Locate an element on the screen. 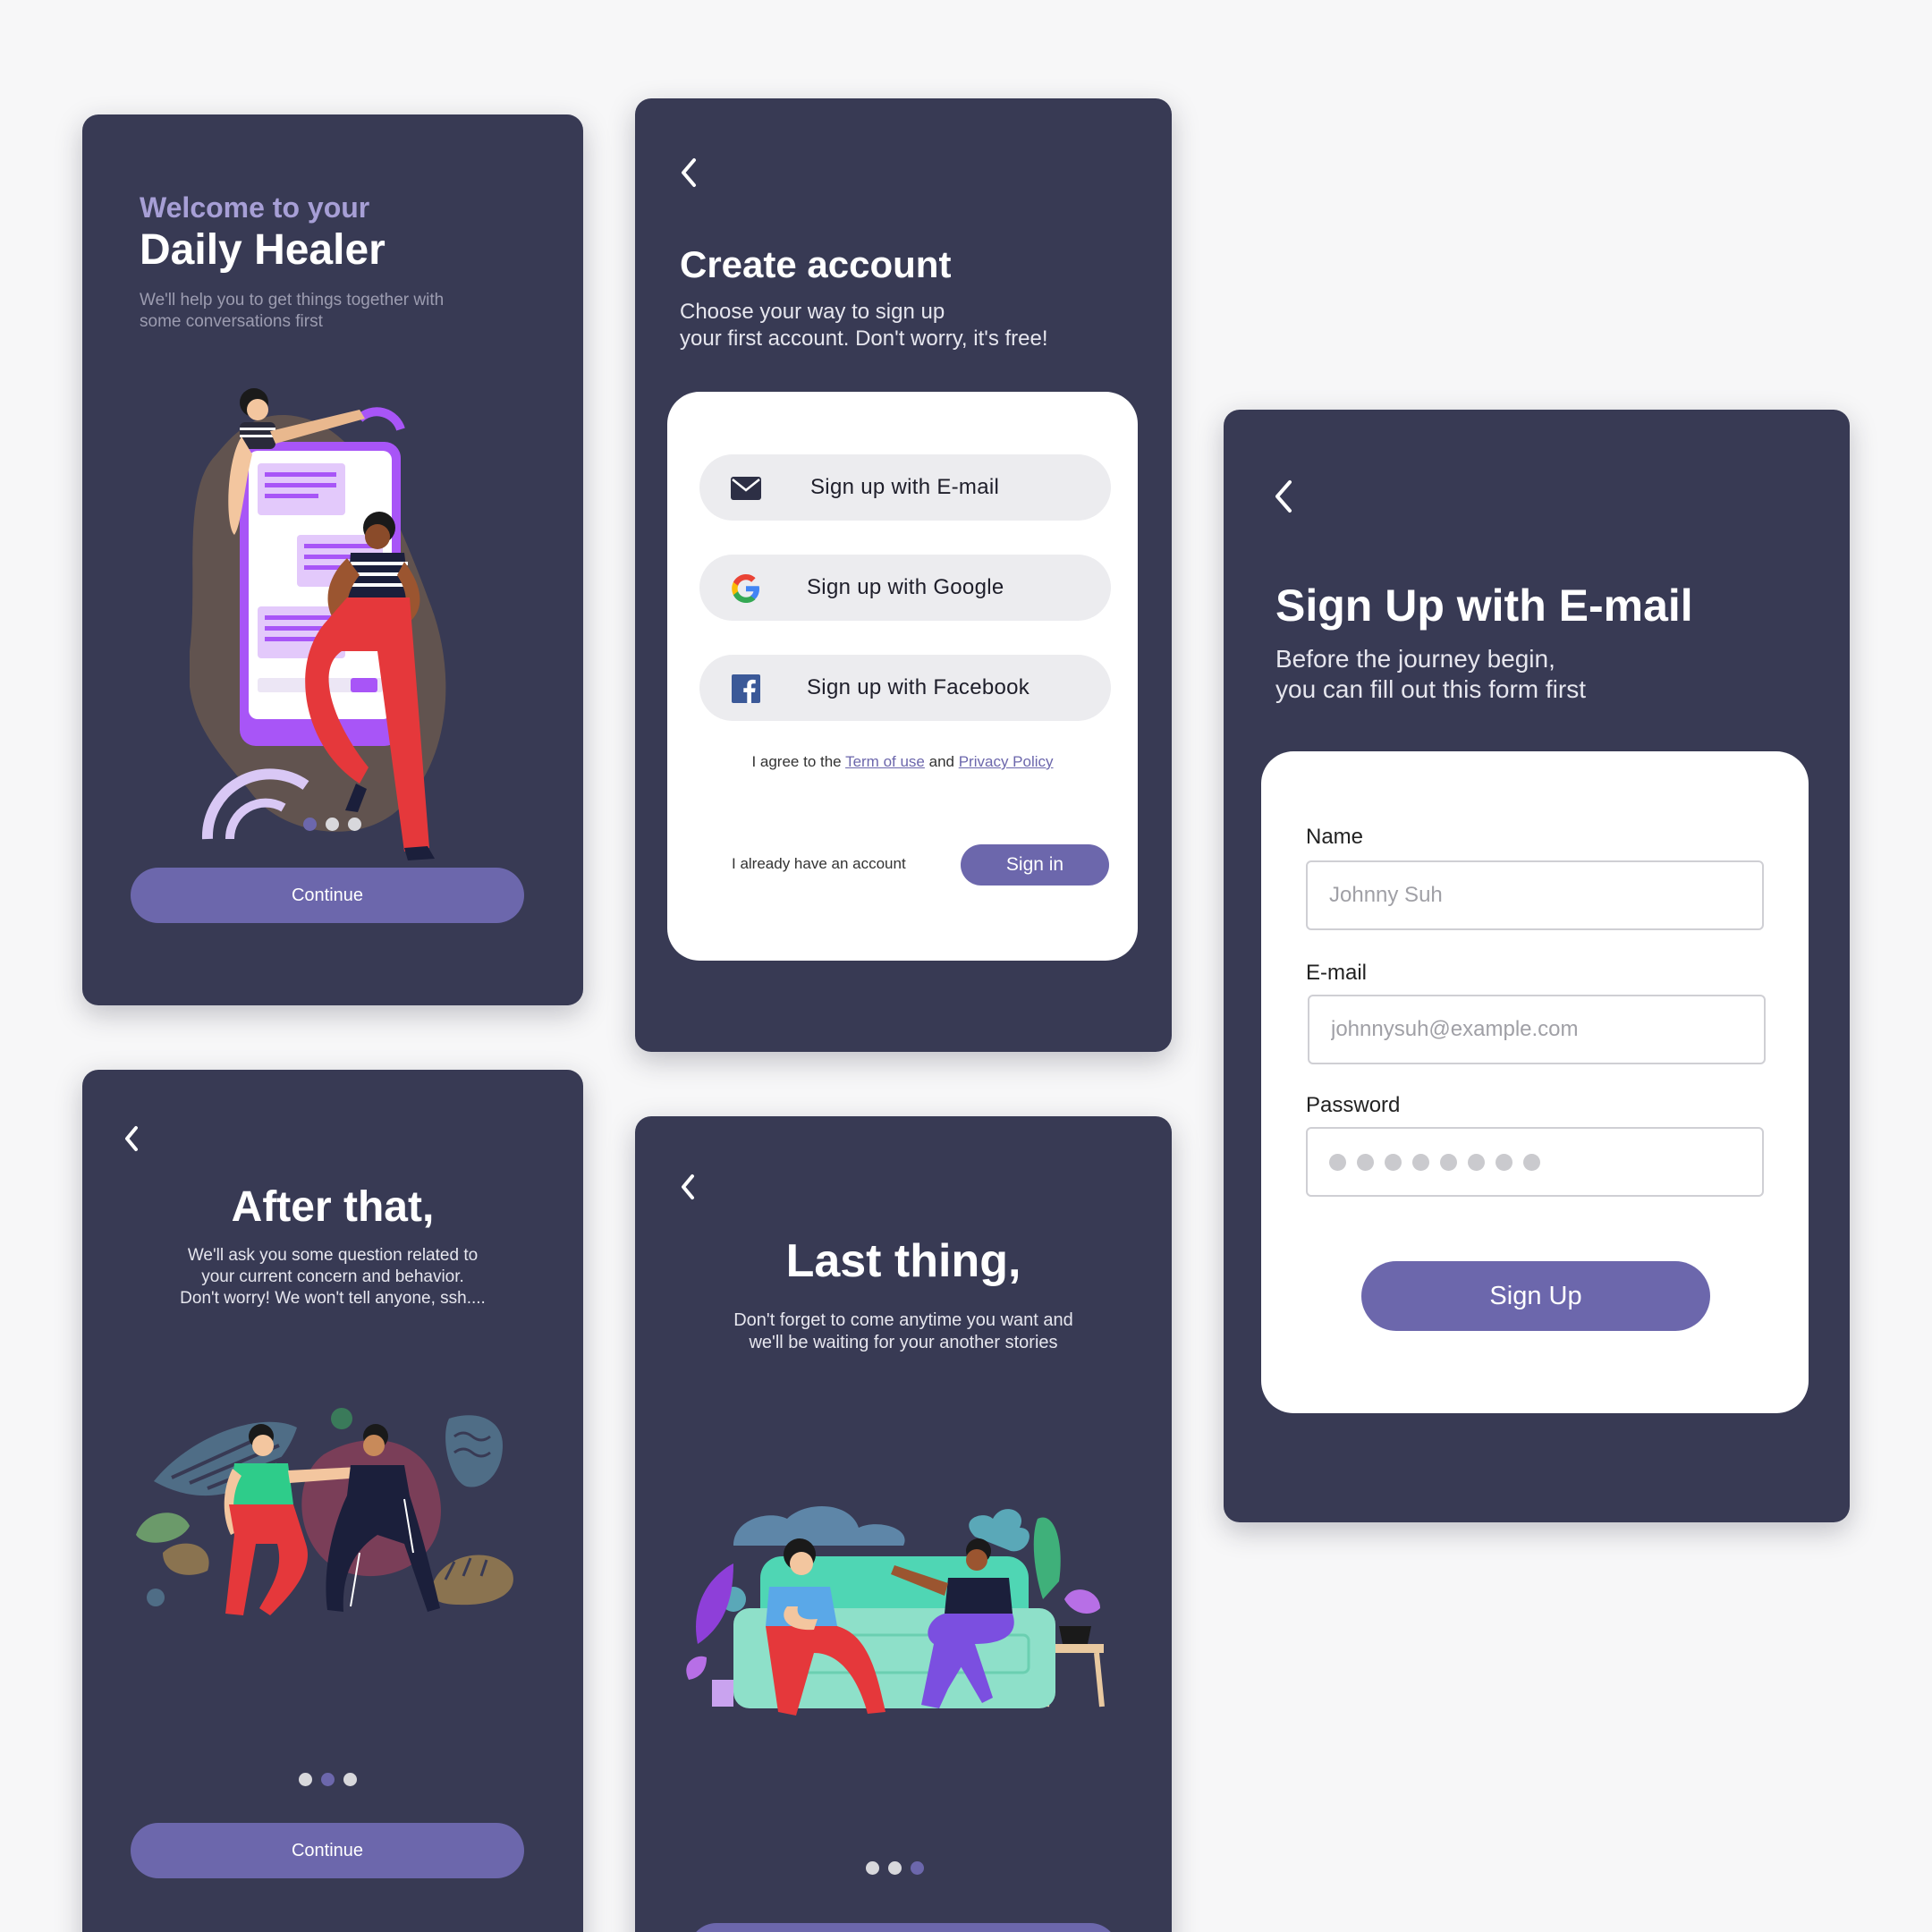 The height and width of the screenshot is (1932, 1932). create-account-title: Create account is located at coordinates (816, 264).